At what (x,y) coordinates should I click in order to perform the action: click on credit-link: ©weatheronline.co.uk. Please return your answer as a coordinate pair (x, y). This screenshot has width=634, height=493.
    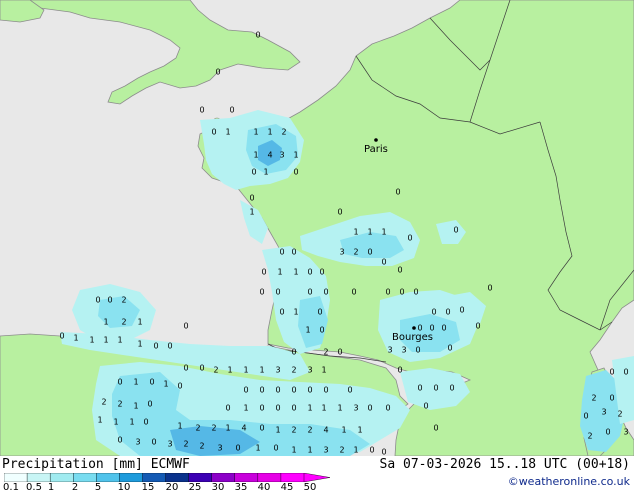
    Looking at the image, I should click on (569, 481).